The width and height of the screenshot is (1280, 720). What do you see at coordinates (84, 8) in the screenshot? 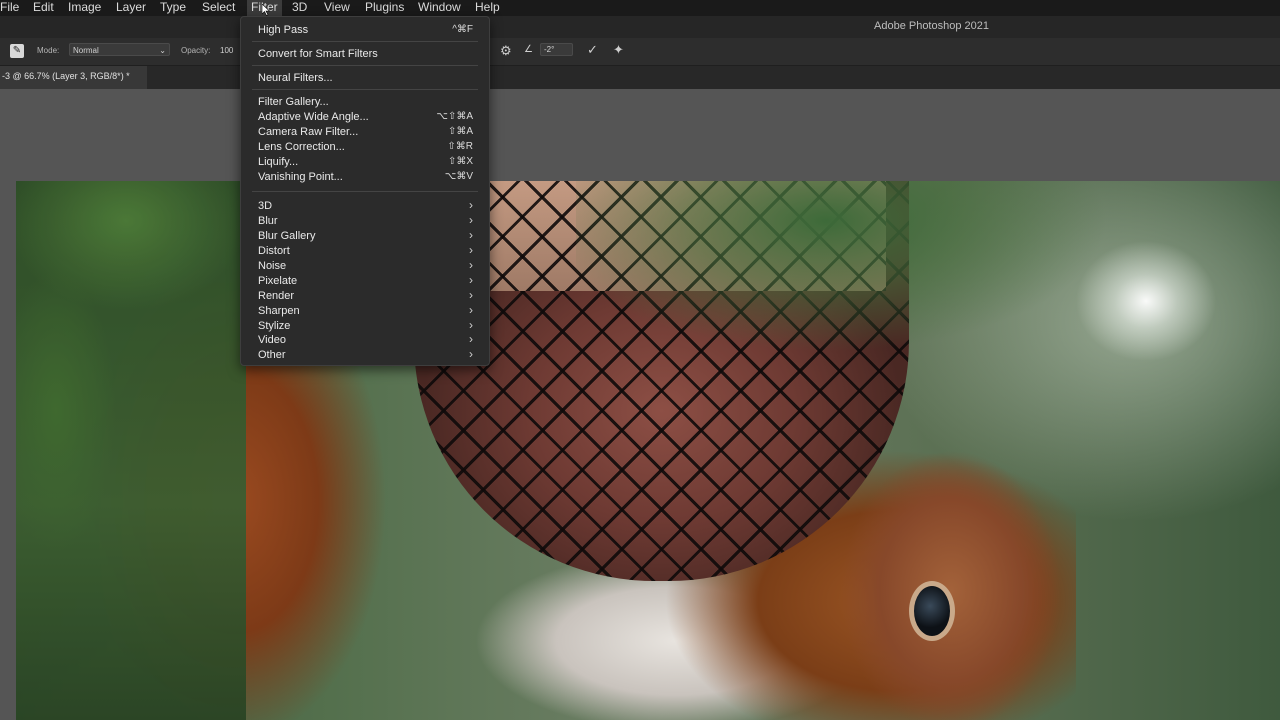
I see `menu-image: Image` at bounding box center [84, 8].